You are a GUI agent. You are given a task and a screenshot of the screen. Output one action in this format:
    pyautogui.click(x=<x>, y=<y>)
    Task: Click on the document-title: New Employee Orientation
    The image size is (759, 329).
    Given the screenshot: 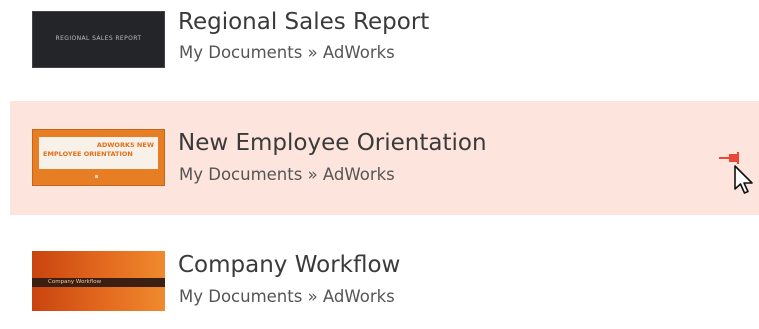 What is the action you would take?
    pyautogui.click(x=332, y=143)
    